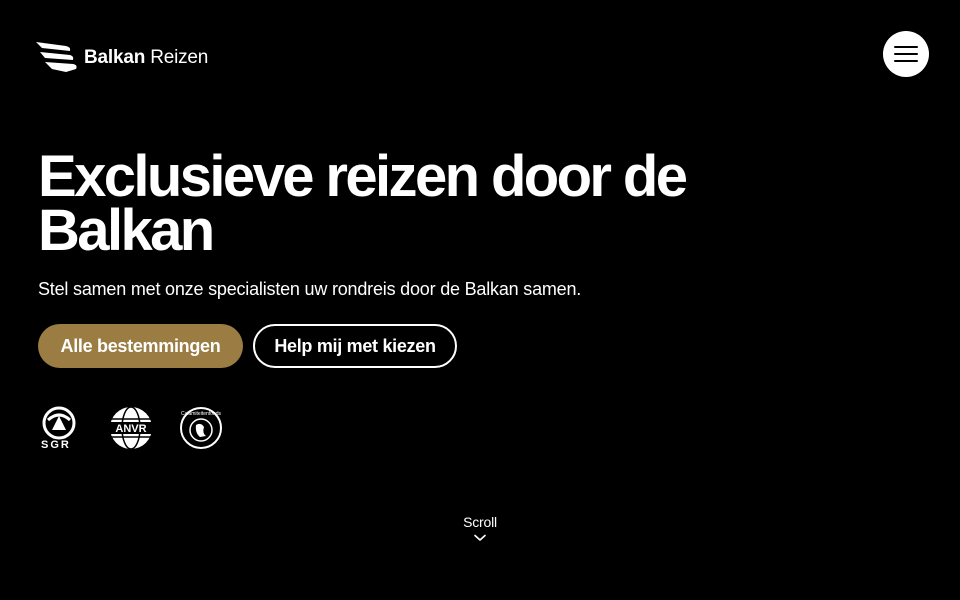 This screenshot has width=960, height=600. I want to click on all-destinations-button: Alle bestemmingen, so click(140, 346).